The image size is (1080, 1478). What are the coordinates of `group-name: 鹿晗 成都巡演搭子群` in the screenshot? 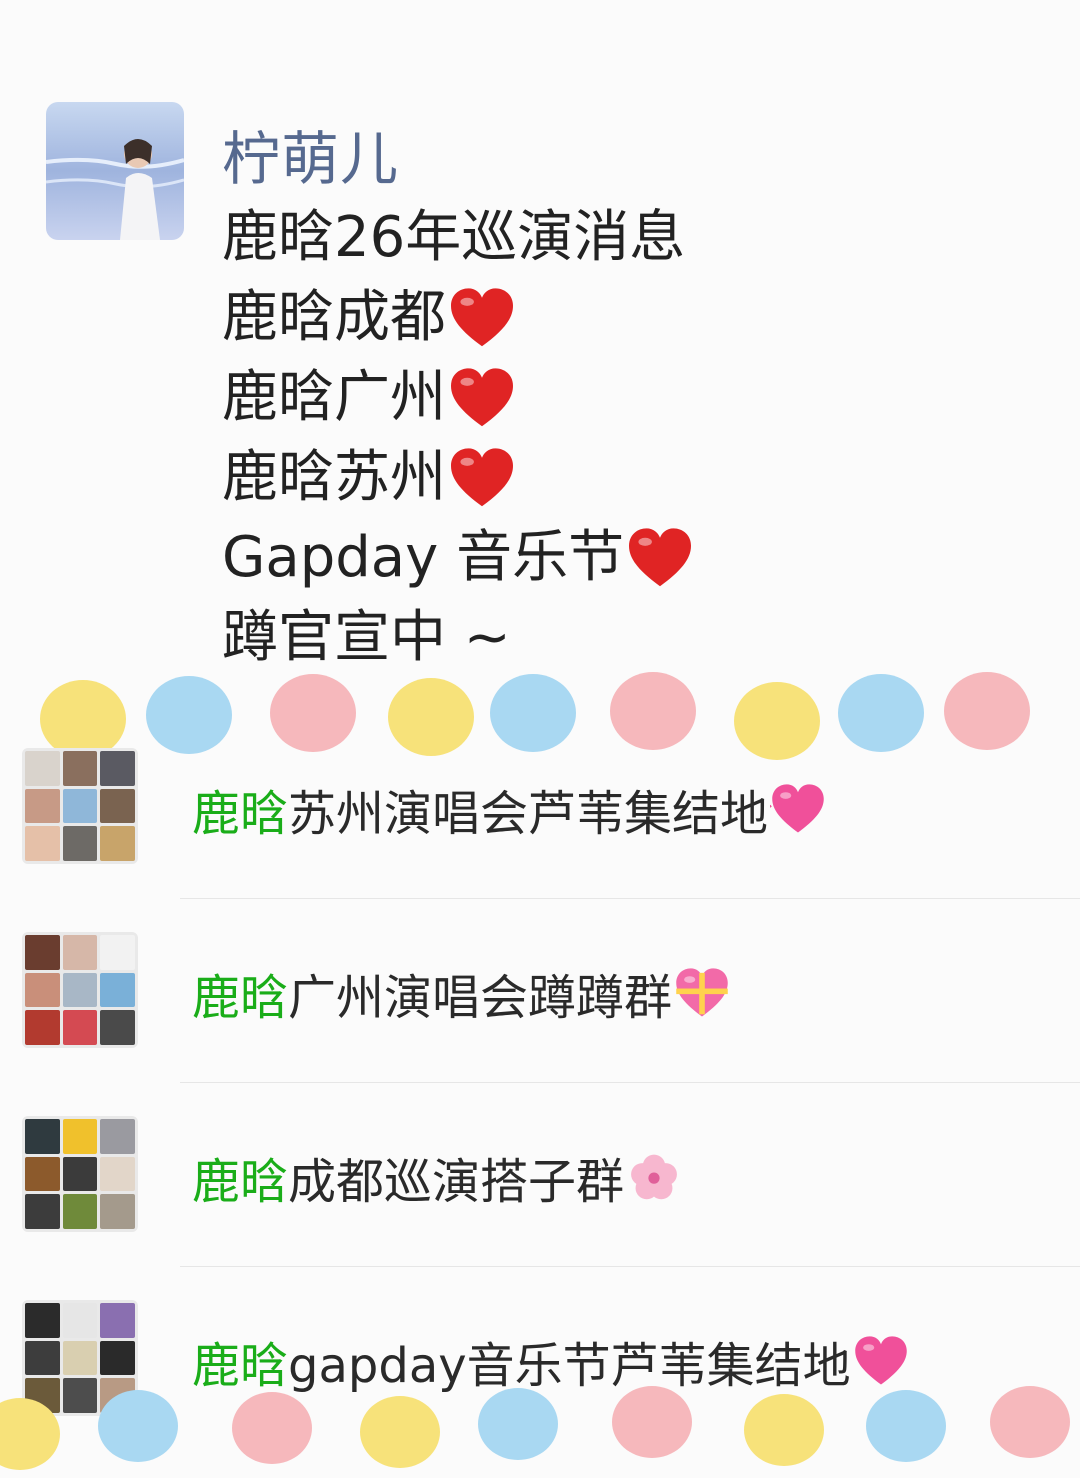 It's located at (437, 1177).